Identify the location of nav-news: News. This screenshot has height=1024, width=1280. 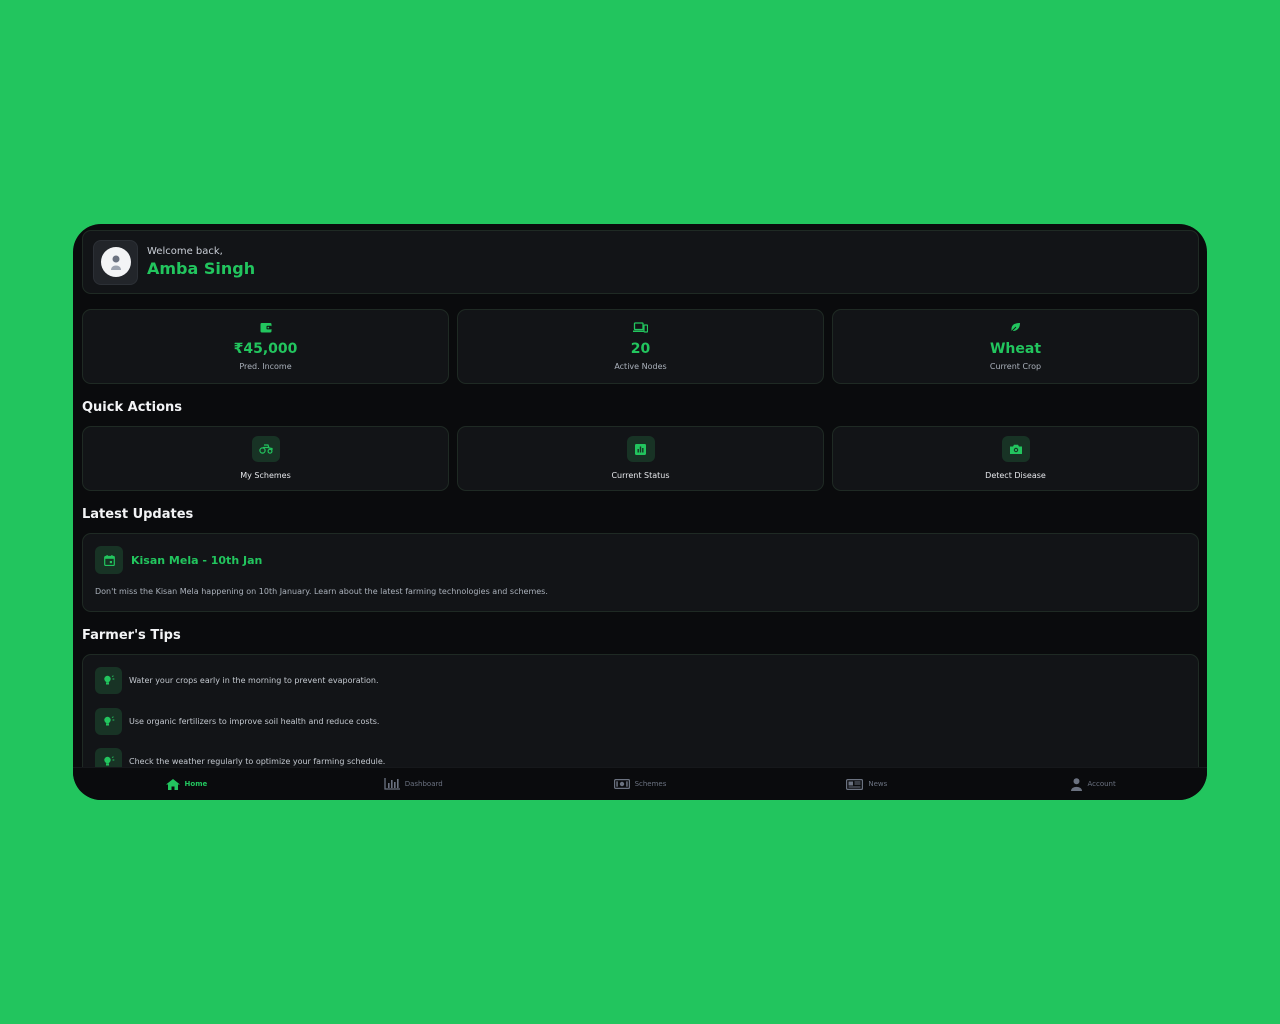
(866, 784).